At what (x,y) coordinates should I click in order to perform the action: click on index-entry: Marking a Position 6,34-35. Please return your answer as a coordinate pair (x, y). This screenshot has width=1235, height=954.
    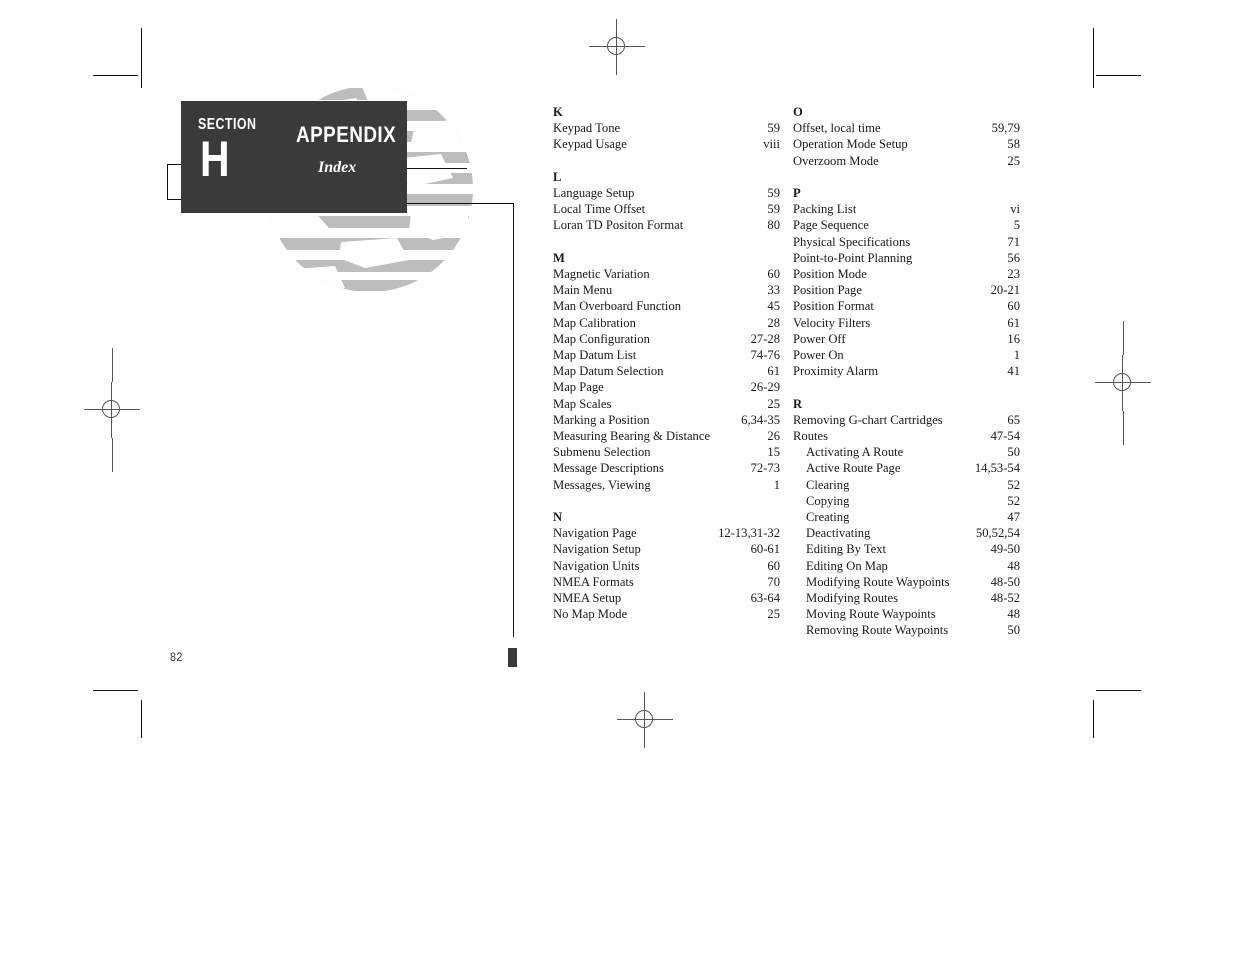
    Looking at the image, I should click on (666, 420).